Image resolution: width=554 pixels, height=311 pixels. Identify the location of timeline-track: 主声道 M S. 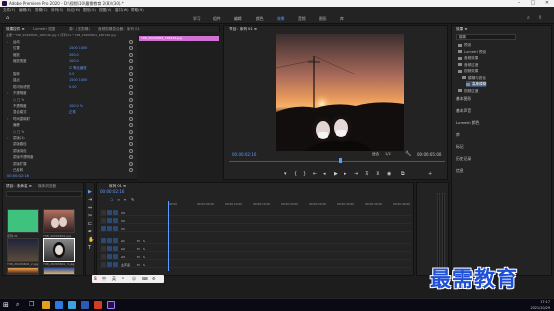
(255, 265).